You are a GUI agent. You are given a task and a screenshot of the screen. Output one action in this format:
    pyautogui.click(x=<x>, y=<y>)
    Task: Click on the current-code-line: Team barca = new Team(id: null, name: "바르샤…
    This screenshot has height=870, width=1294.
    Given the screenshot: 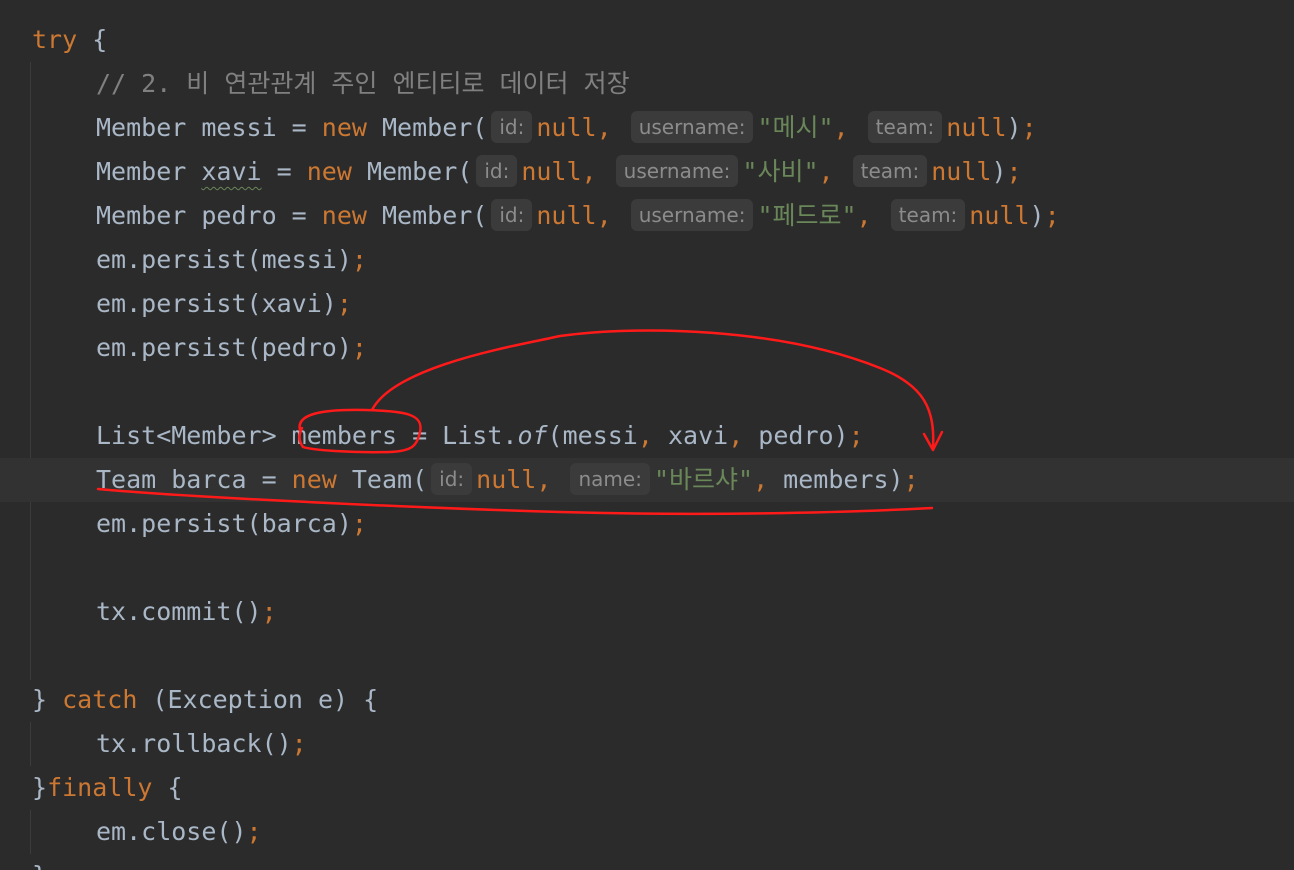 What is the action you would take?
    pyautogui.click(x=647, y=480)
    